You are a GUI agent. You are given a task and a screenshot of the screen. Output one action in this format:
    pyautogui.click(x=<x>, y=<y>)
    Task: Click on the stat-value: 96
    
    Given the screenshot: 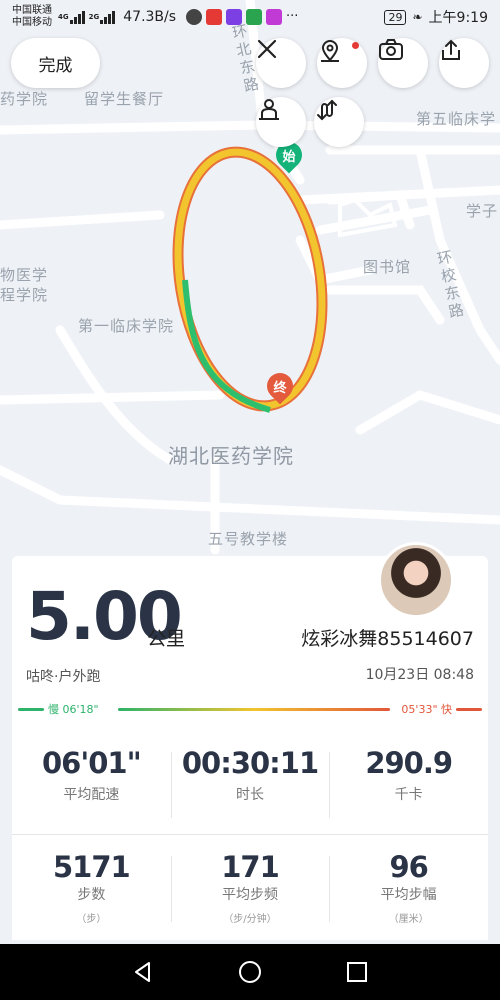 What is the action you would take?
    pyautogui.click(x=409, y=867)
    